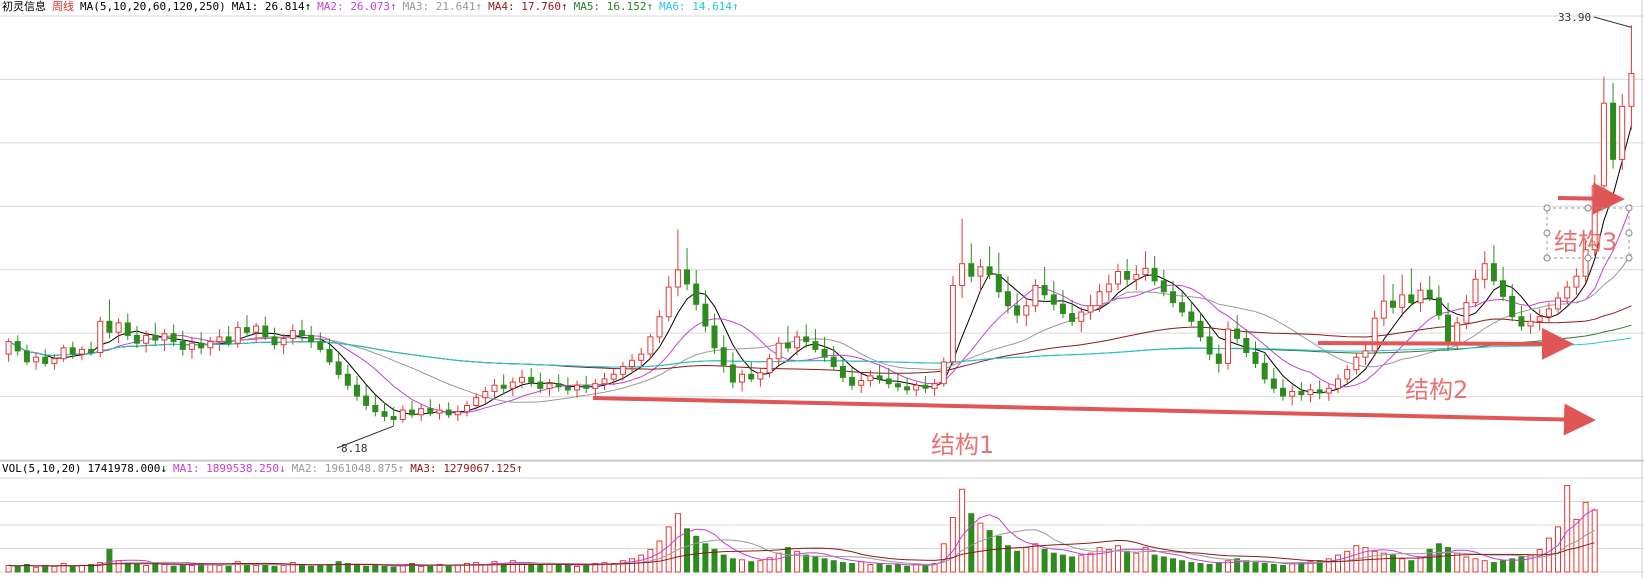 Image resolution: width=1644 pixels, height=578 pixels. Describe the element at coordinates (699, 6) in the screenshot. I see `ma6-item: MA6: 14.614↑` at that location.